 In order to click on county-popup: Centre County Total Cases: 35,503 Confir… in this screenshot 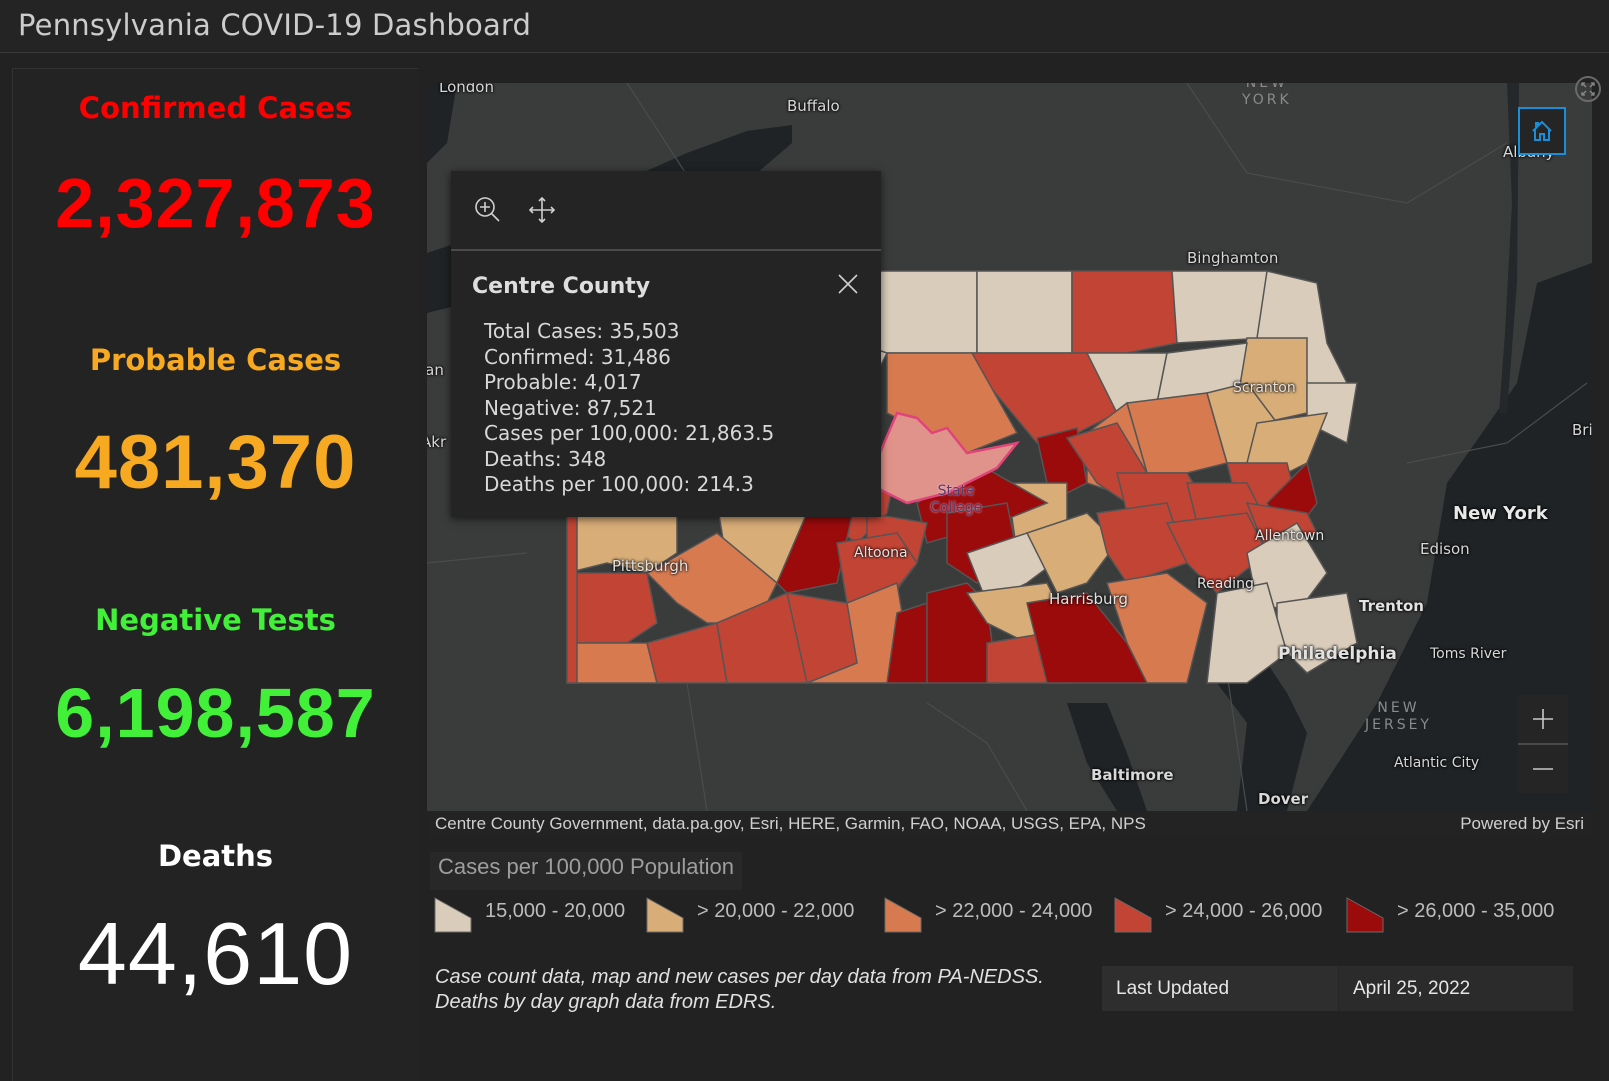, I will do `click(666, 344)`.